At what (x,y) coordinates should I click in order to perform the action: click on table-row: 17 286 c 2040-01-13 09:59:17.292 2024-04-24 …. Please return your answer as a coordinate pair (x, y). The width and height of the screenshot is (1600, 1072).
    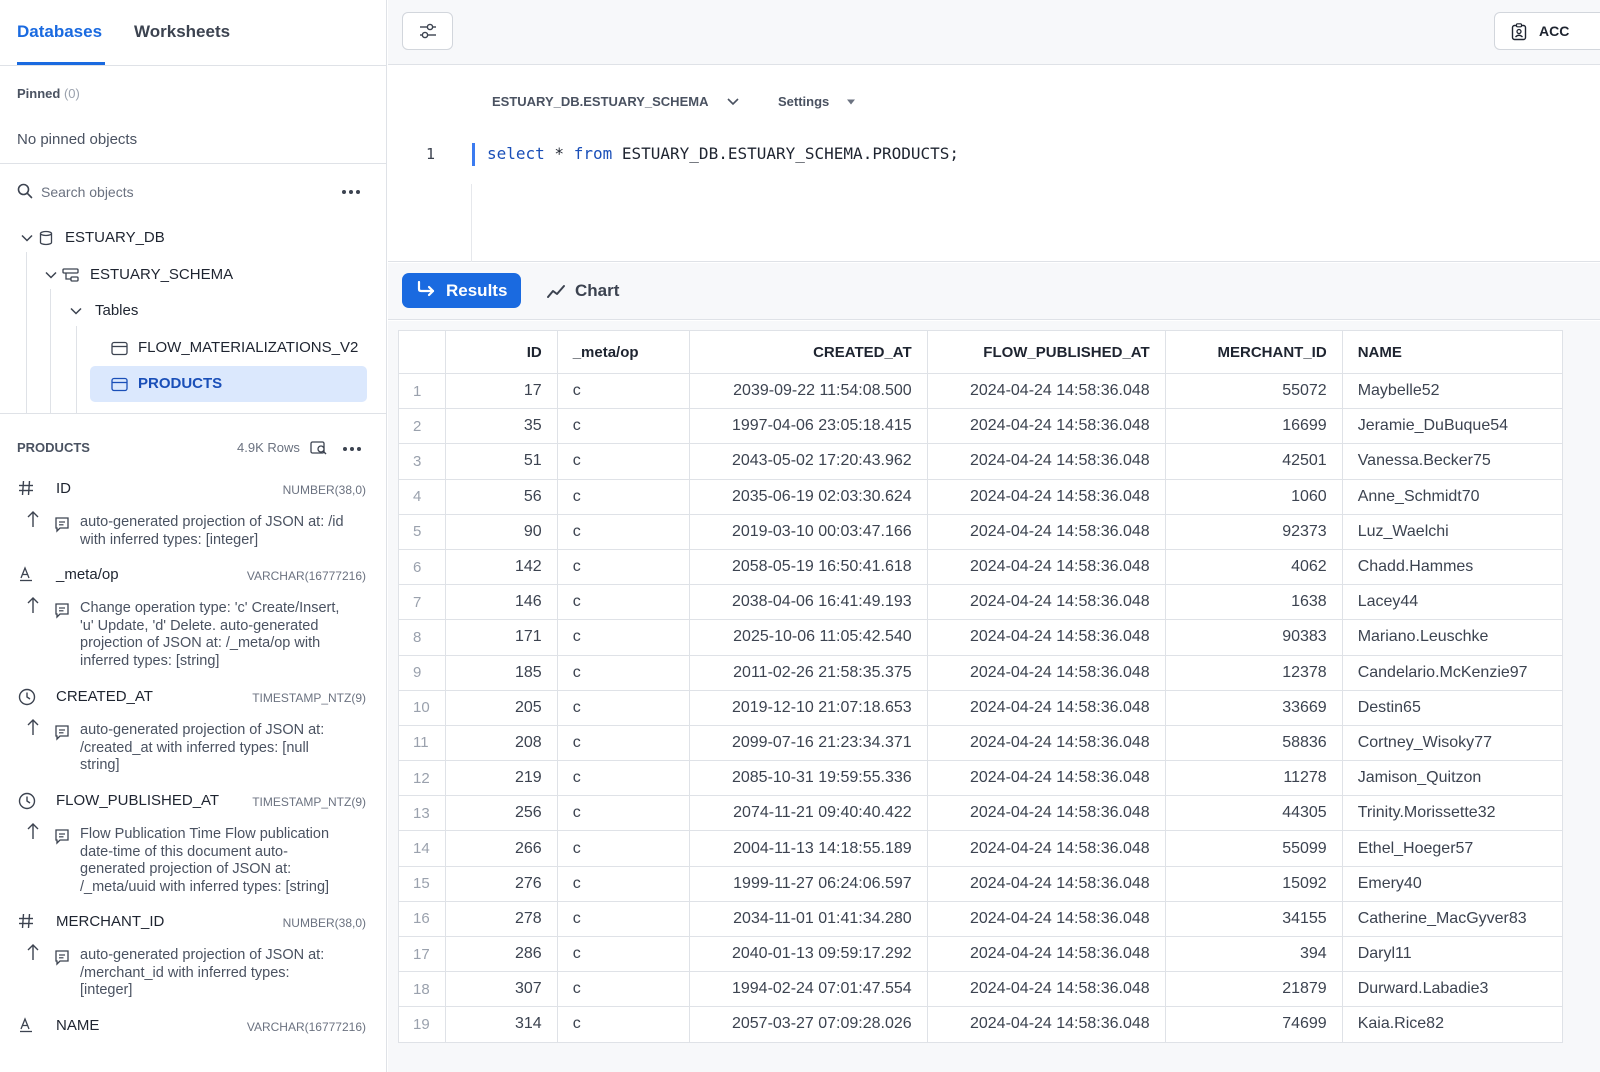
    Looking at the image, I should click on (980, 954).